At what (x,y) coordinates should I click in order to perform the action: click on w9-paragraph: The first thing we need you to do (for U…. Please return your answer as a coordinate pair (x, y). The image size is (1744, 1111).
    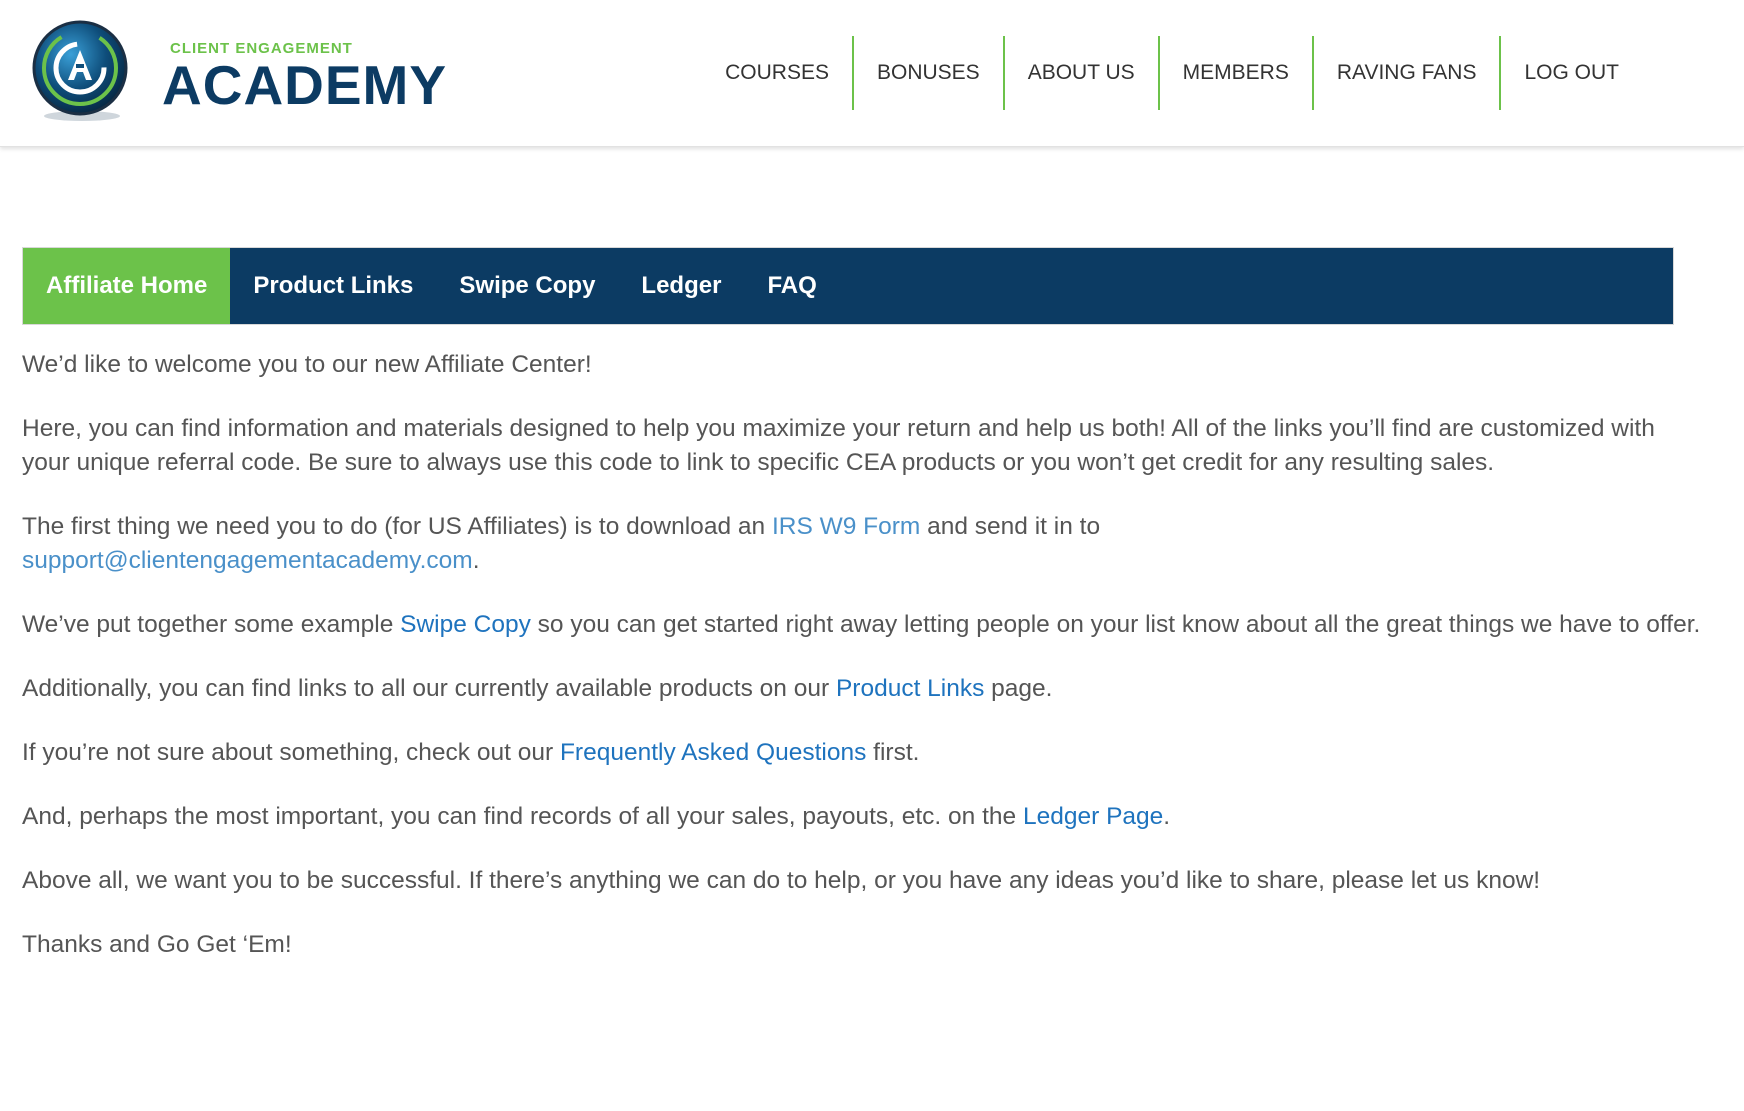
    Looking at the image, I should click on (862, 544).